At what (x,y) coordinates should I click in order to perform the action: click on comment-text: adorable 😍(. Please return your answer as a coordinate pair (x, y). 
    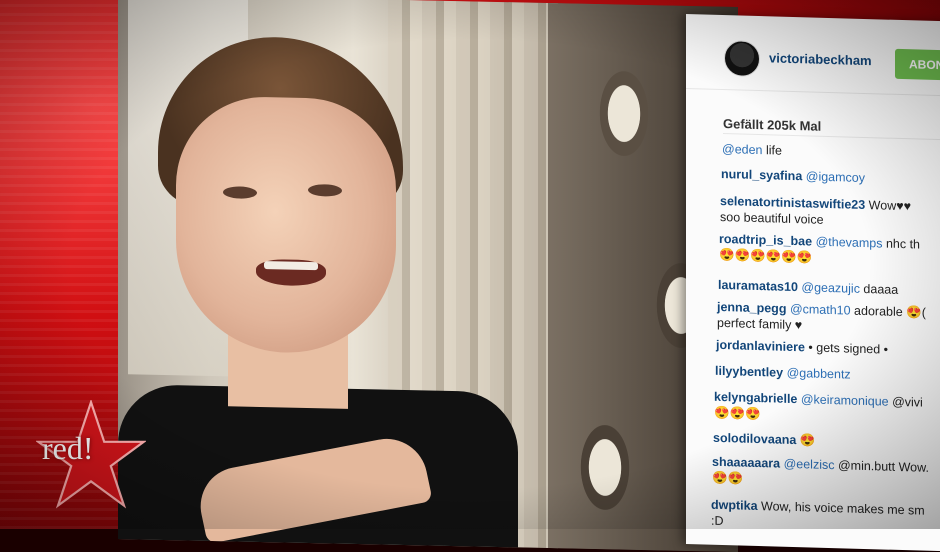
    Looking at the image, I should click on (890, 311).